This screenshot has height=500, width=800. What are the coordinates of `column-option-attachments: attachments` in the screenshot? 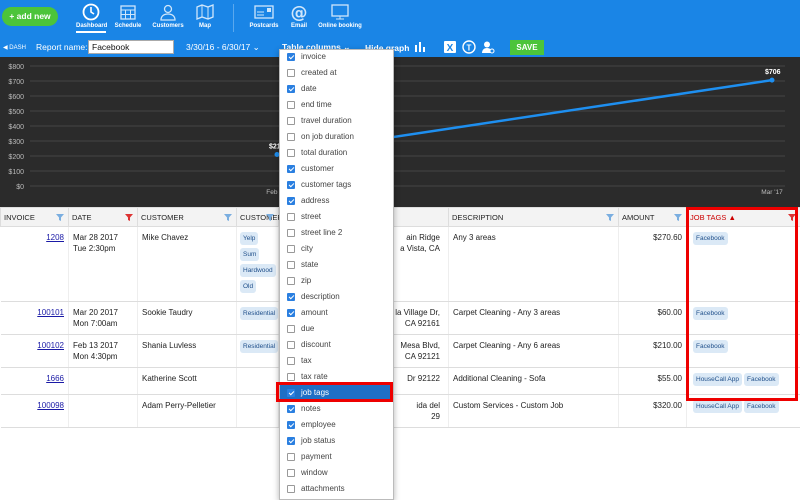 It's located at (336, 489).